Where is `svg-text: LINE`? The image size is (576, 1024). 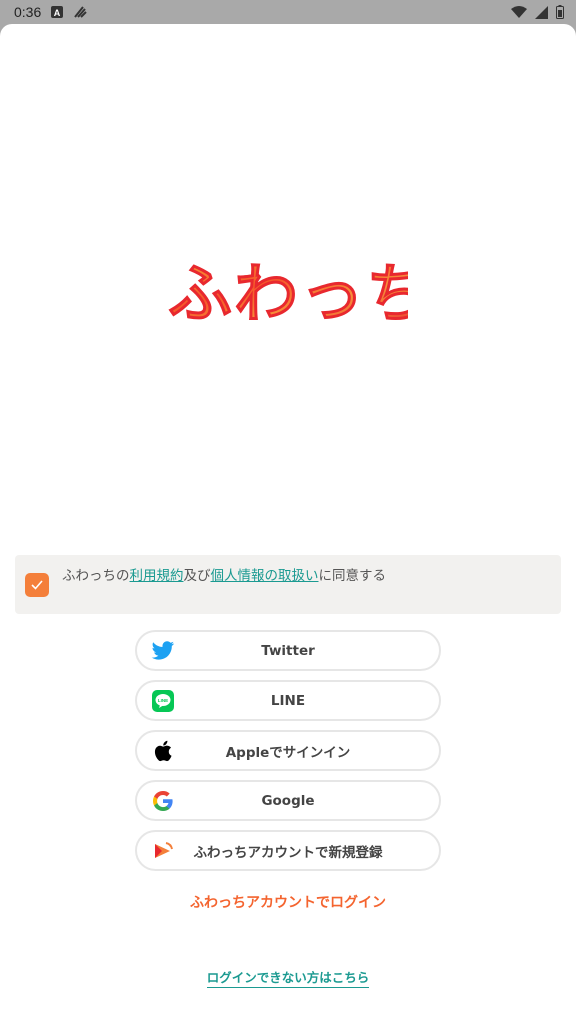
svg-text: LINE is located at coordinates (163, 700).